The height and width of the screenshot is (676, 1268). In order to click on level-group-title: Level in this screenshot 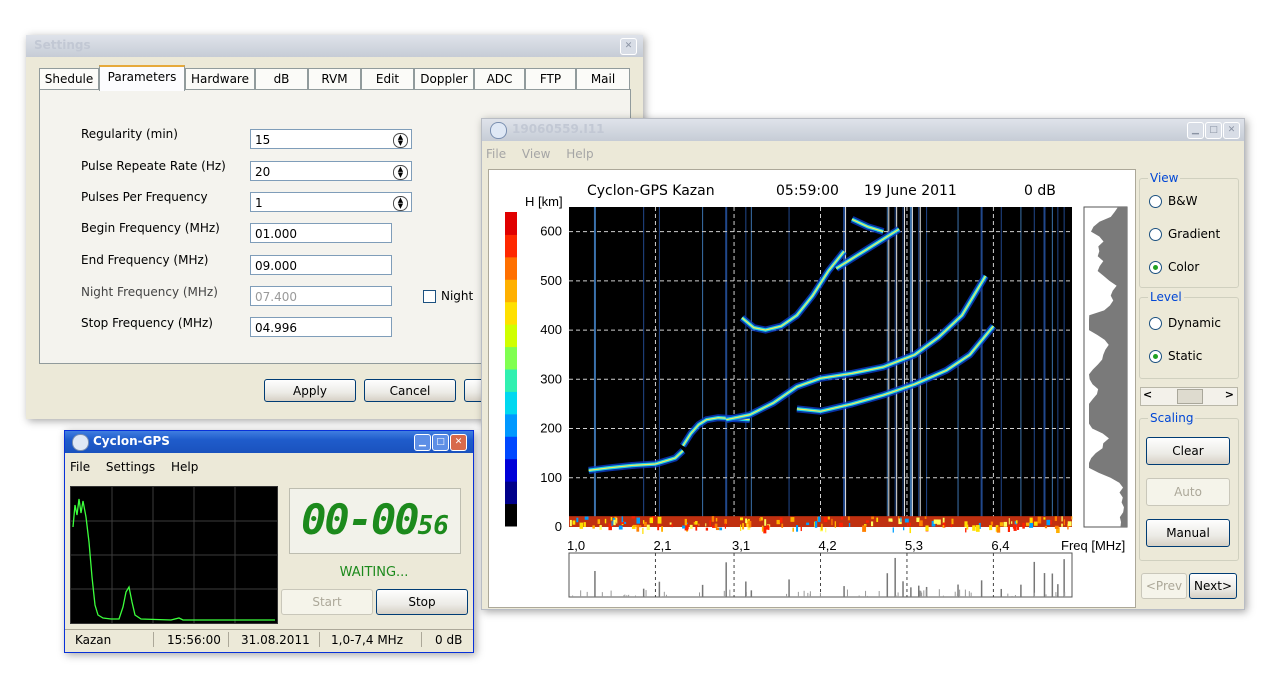, I will do `click(1166, 297)`.